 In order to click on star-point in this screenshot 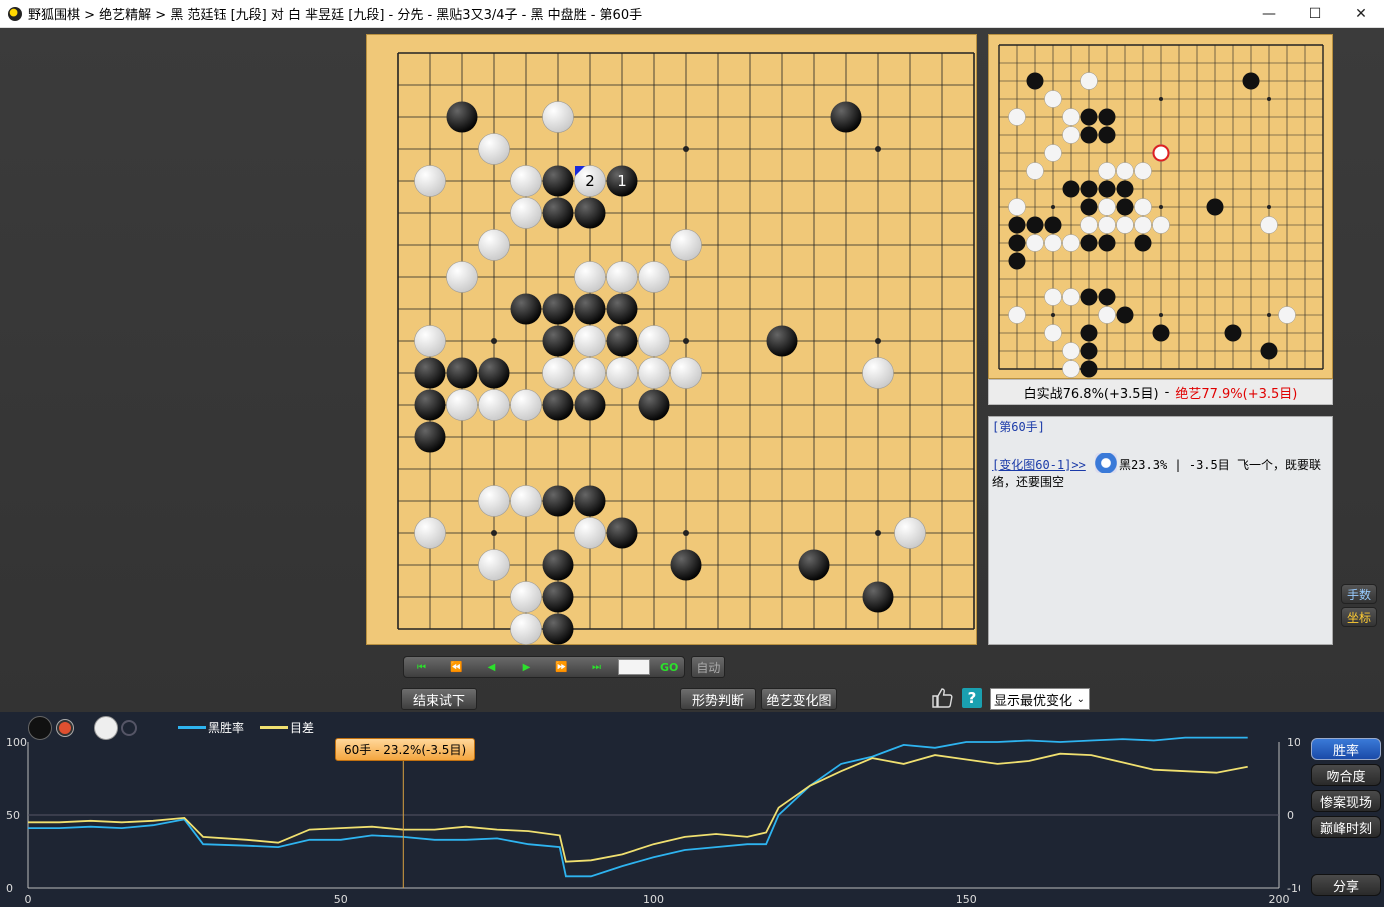, I will do `click(878, 341)`.